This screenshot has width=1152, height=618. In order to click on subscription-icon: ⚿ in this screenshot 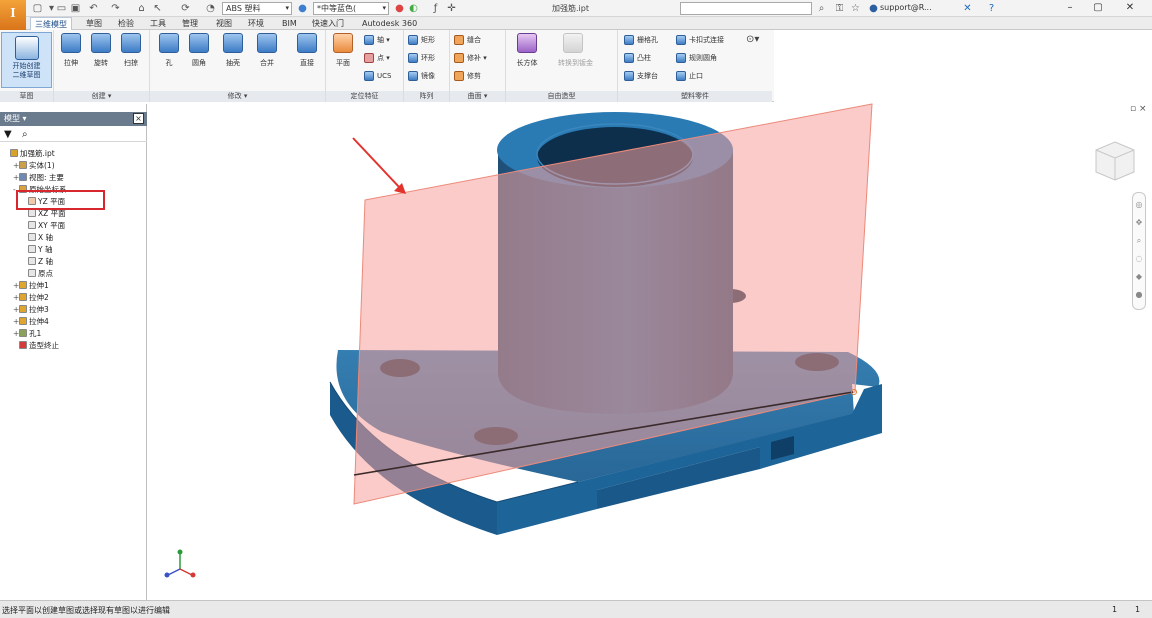, I will do `click(839, 8)`.